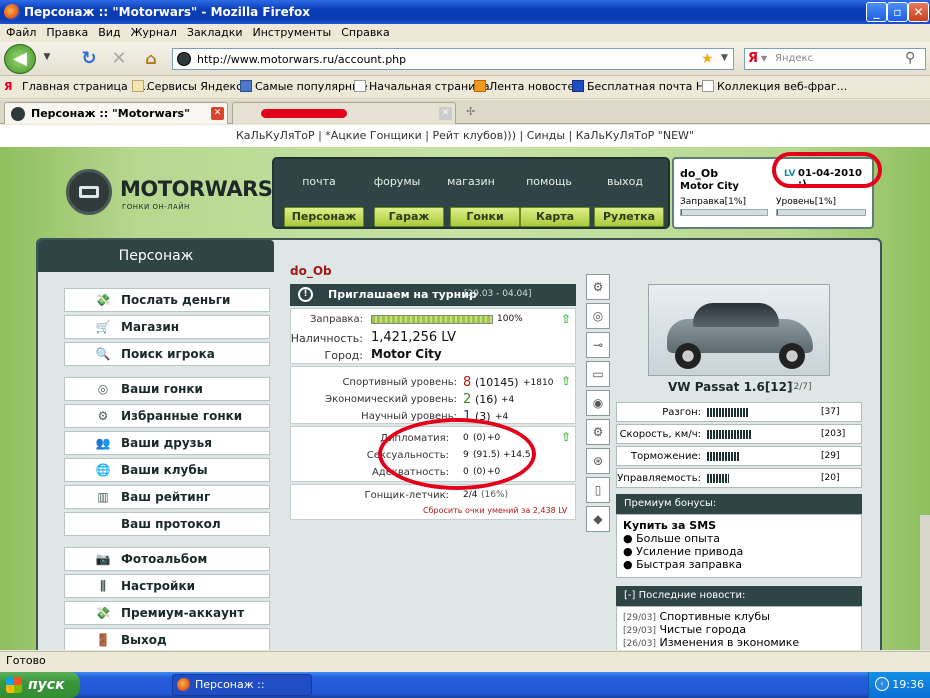 The image size is (930, 698). What do you see at coordinates (154, 33) in the screenshot?
I see `menu-history: Журнал` at bounding box center [154, 33].